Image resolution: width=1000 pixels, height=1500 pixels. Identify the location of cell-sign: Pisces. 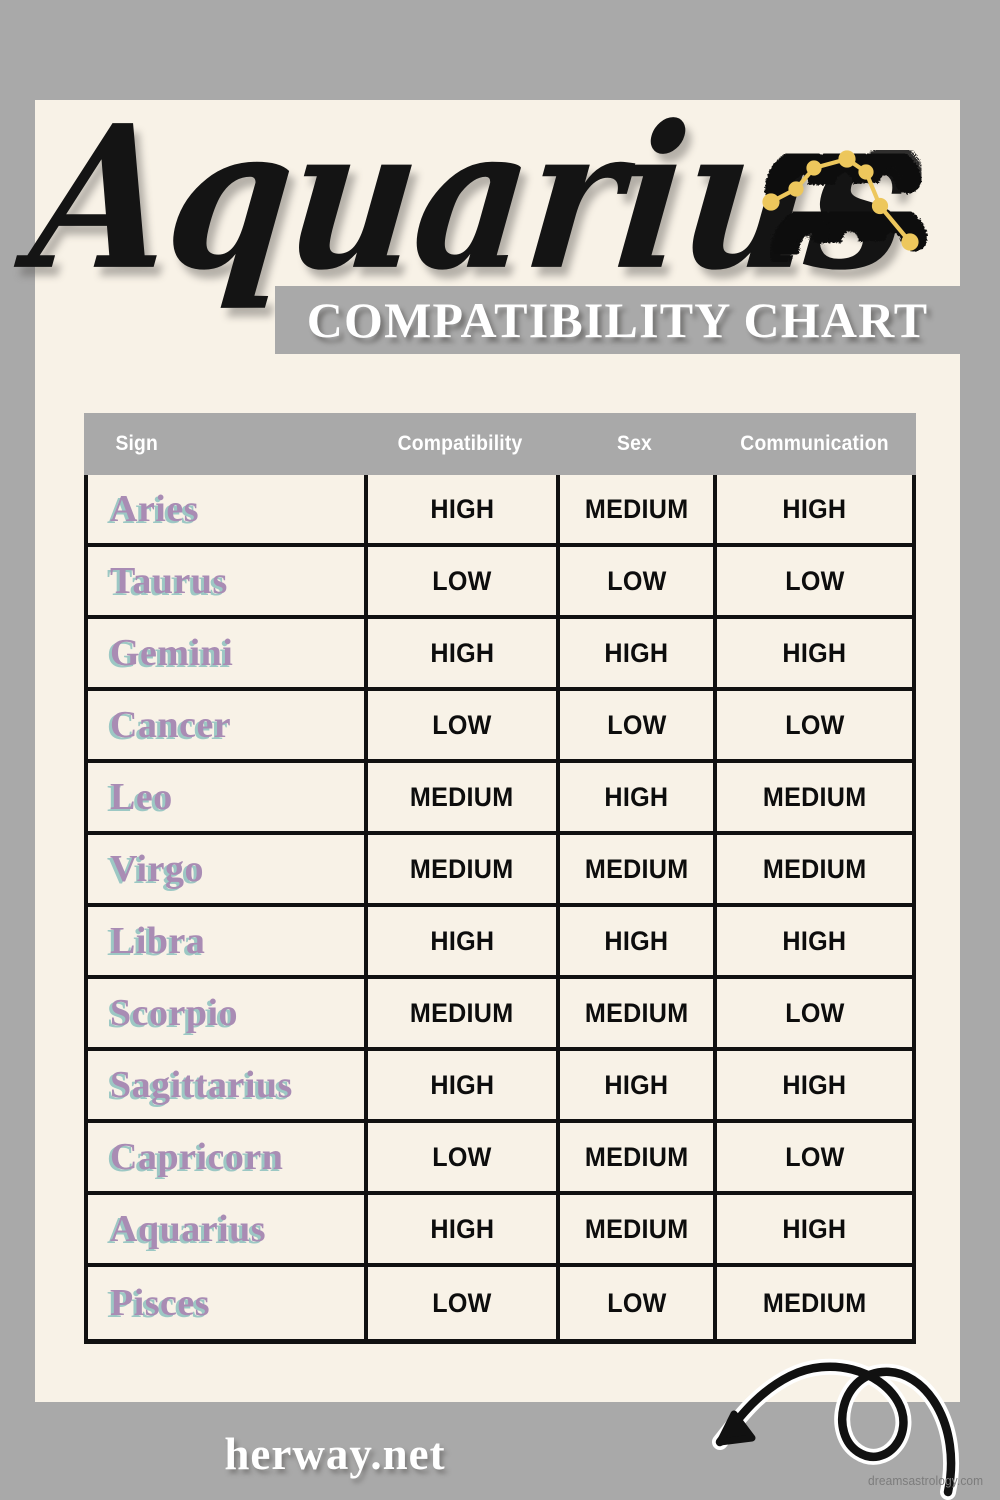
(226, 1303).